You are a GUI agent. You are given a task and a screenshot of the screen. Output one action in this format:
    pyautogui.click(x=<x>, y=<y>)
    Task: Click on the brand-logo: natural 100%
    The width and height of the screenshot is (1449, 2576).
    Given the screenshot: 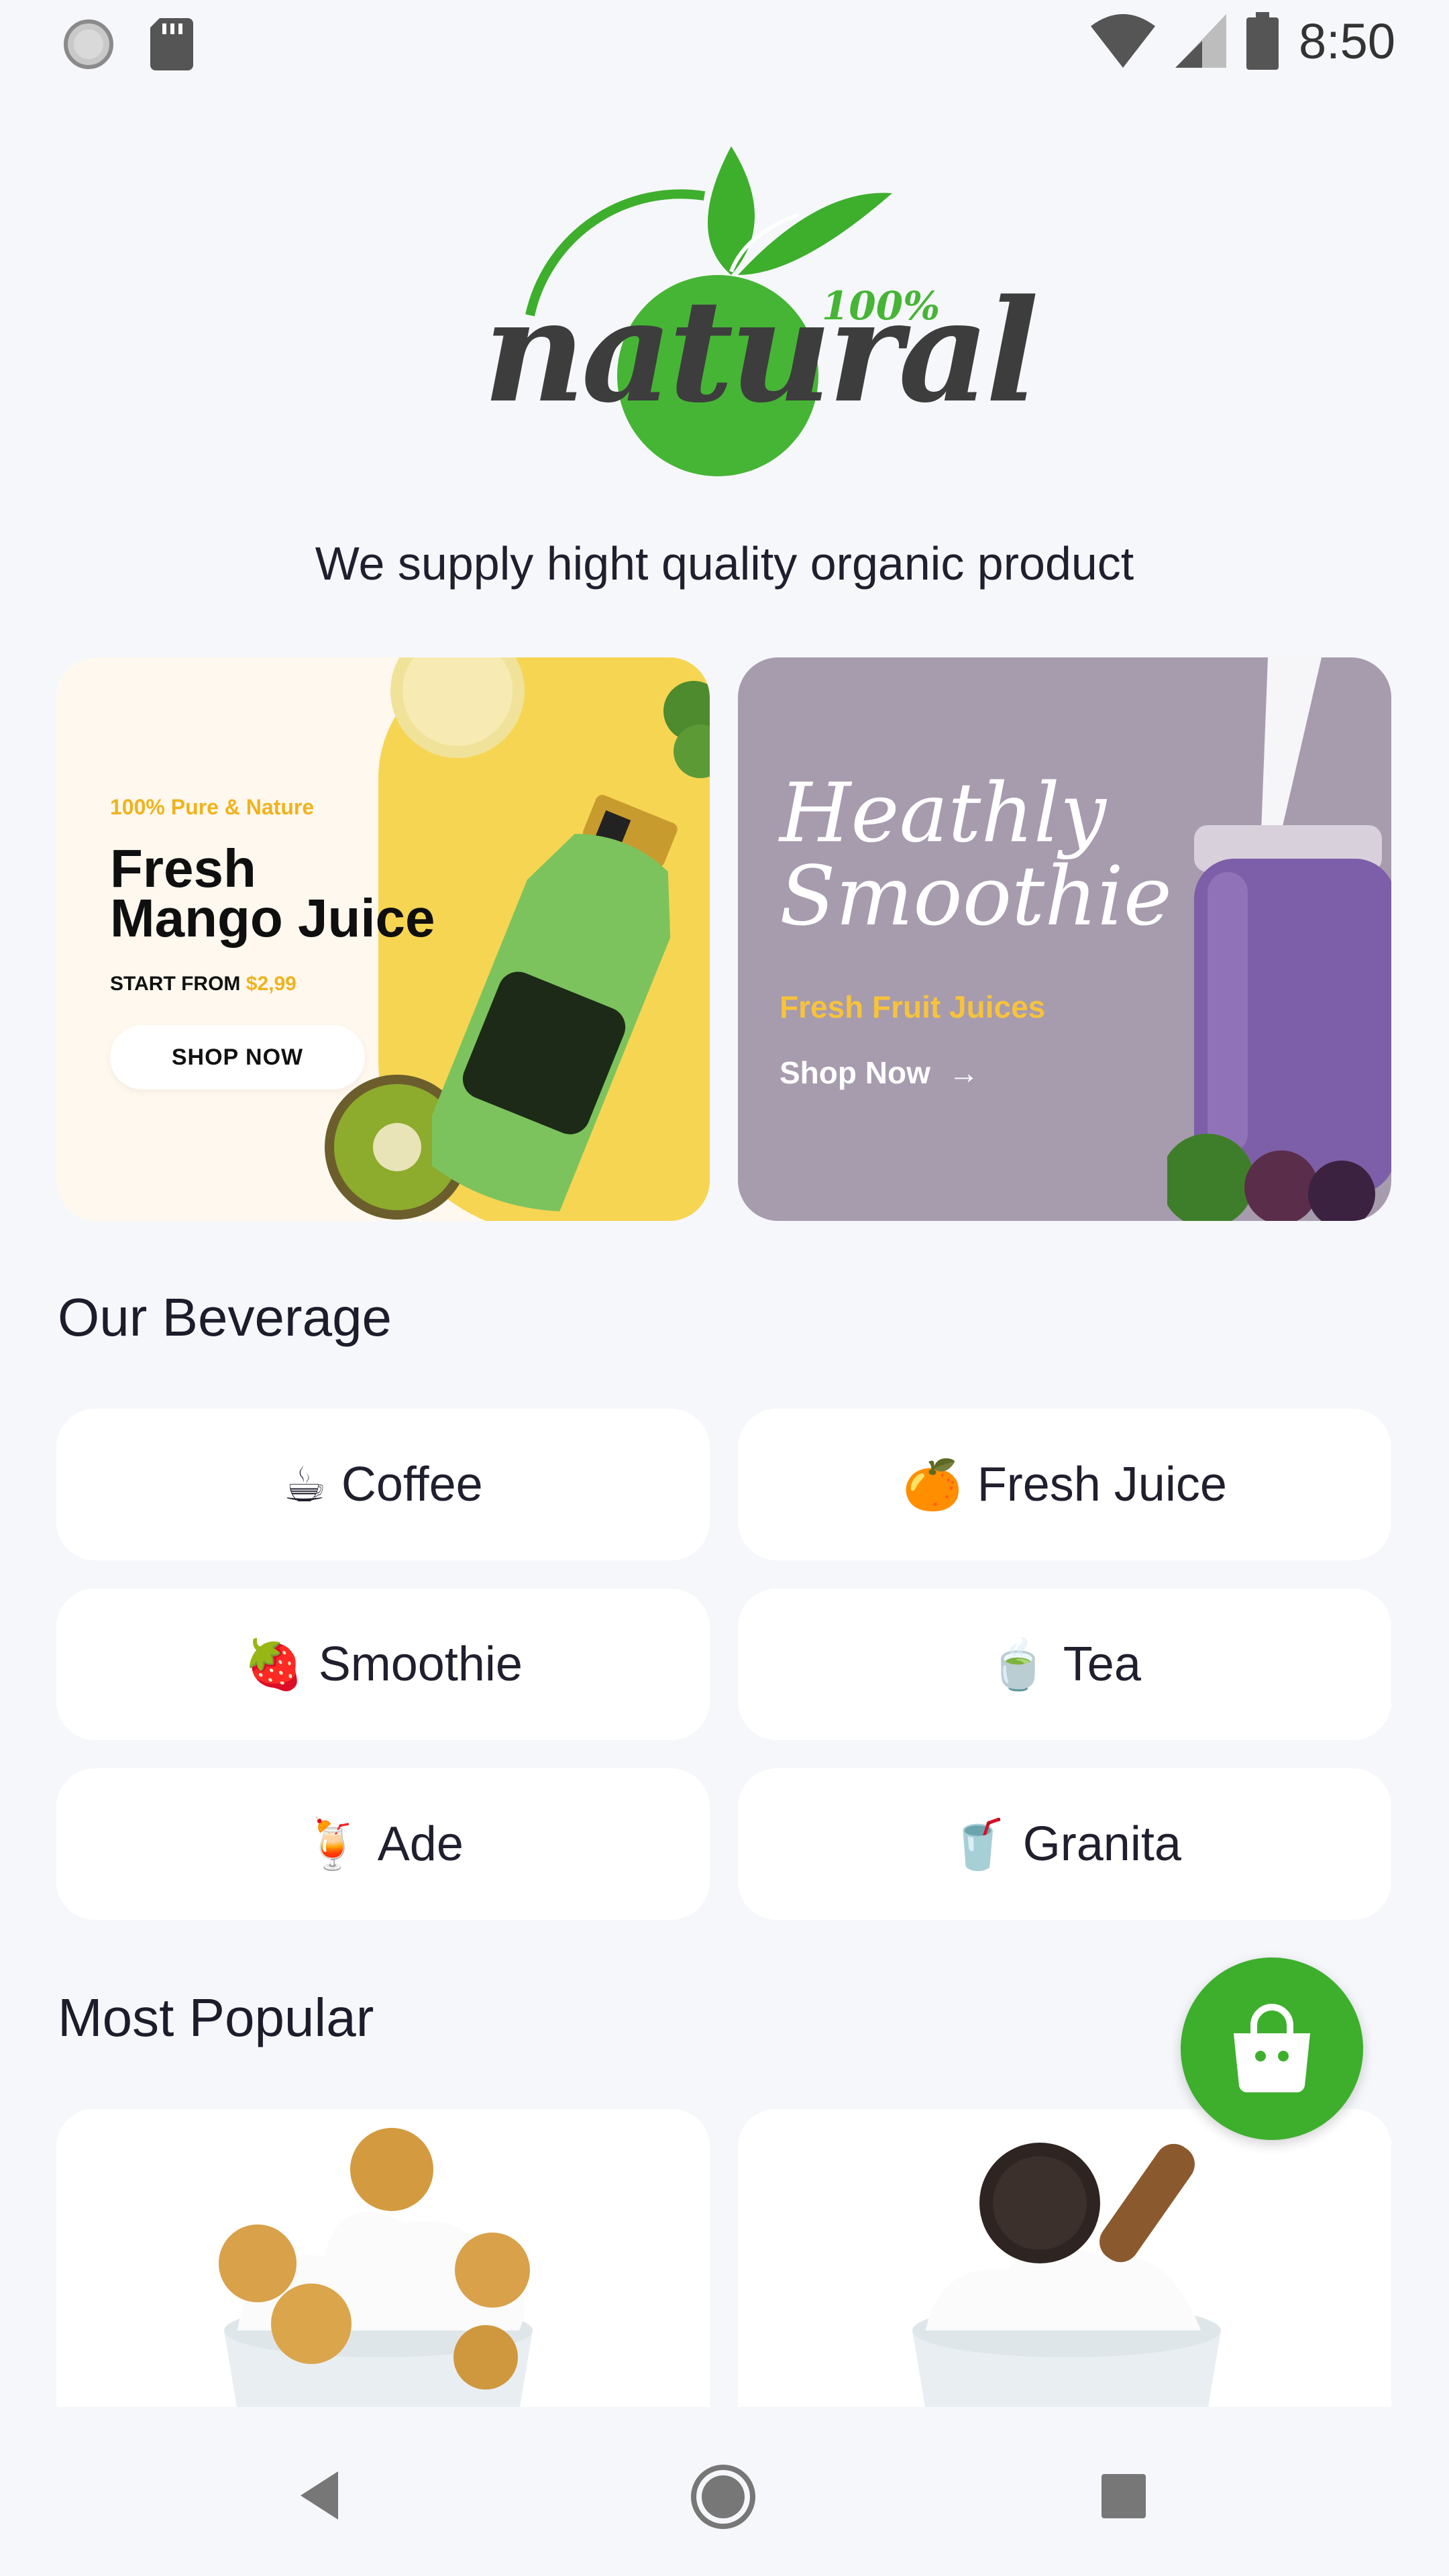 What is the action you would take?
    pyautogui.click(x=751, y=315)
    